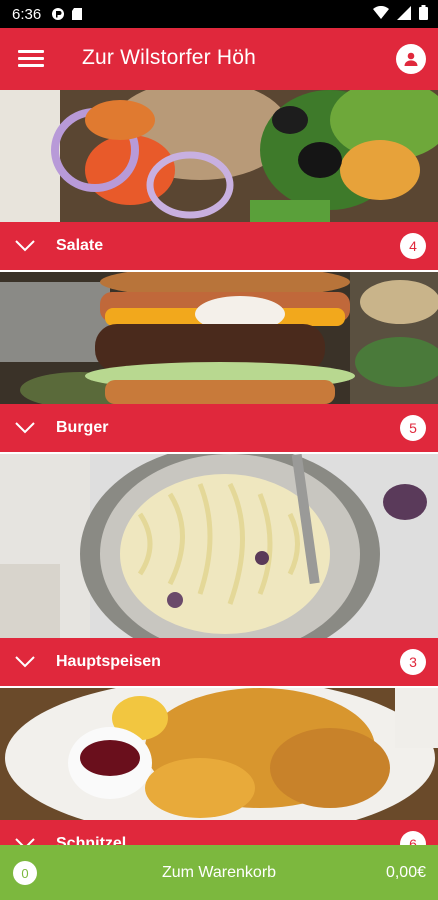  I want to click on restaurant-title: Zur Wilstorfer Höh, so click(169, 57).